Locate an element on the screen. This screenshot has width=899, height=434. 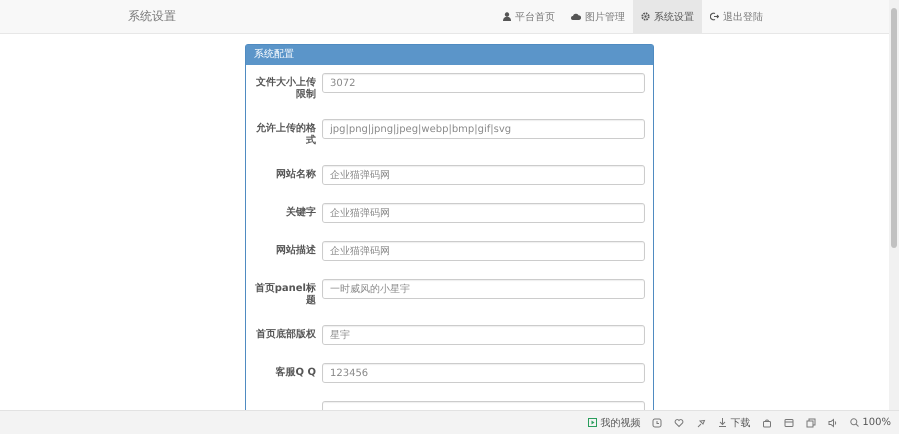
nav-link: 平台首页 is located at coordinates (529, 16).